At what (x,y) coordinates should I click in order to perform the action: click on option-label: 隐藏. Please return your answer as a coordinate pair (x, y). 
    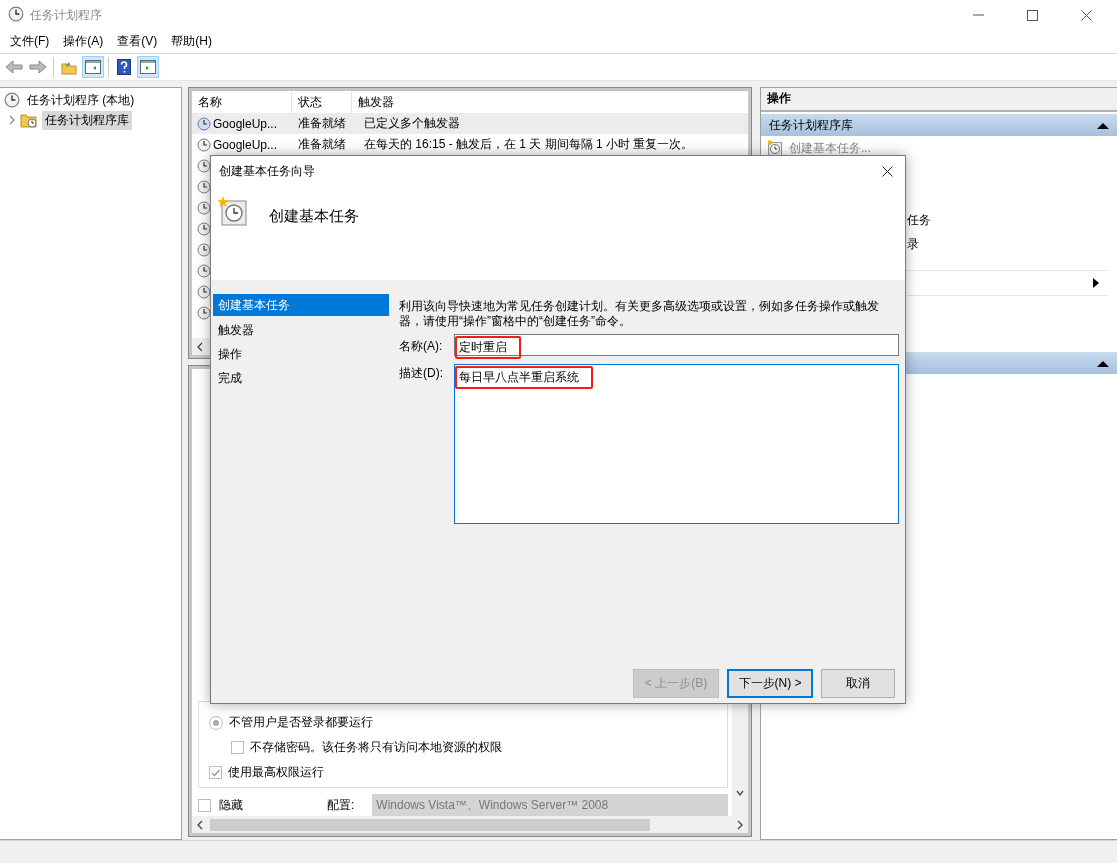
    Looking at the image, I should click on (231, 805).